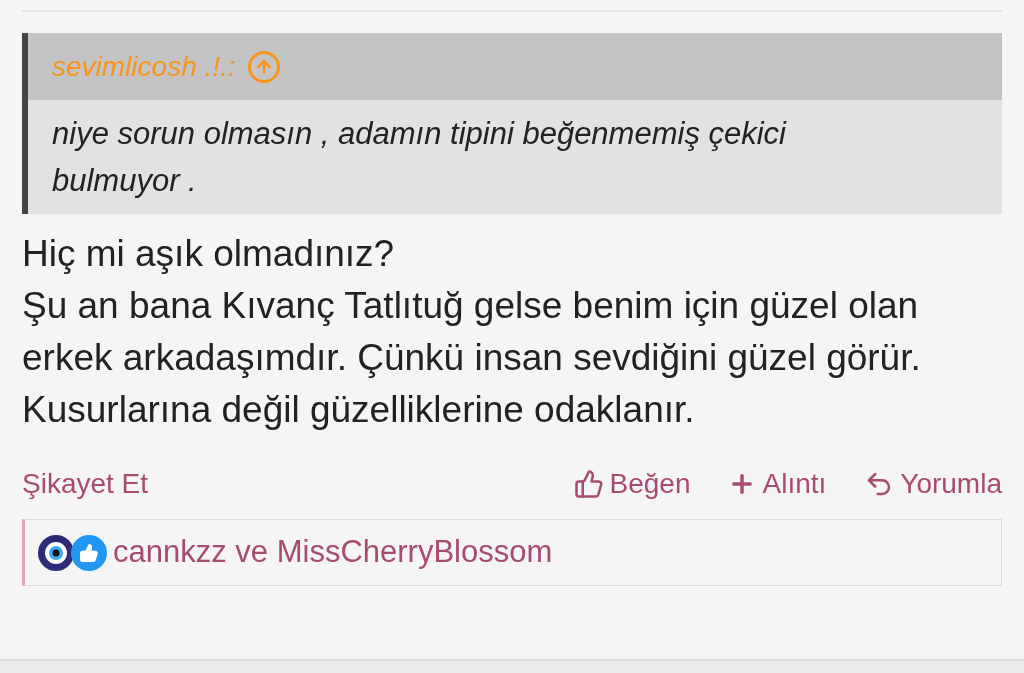 This screenshot has height=673, width=1024. I want to click on quote-author: sevimlicosh .!.:, so click(144, 66).